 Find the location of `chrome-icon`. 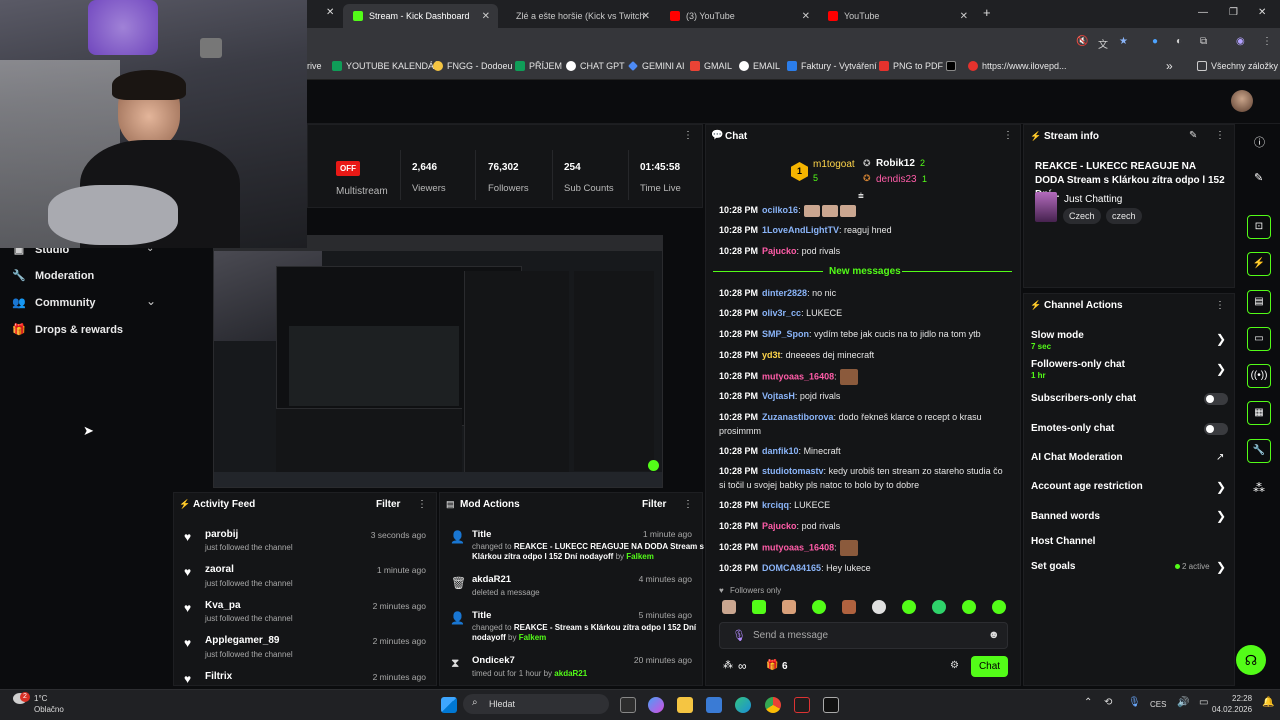

chrome-icon is located at coordinates (773, 705).